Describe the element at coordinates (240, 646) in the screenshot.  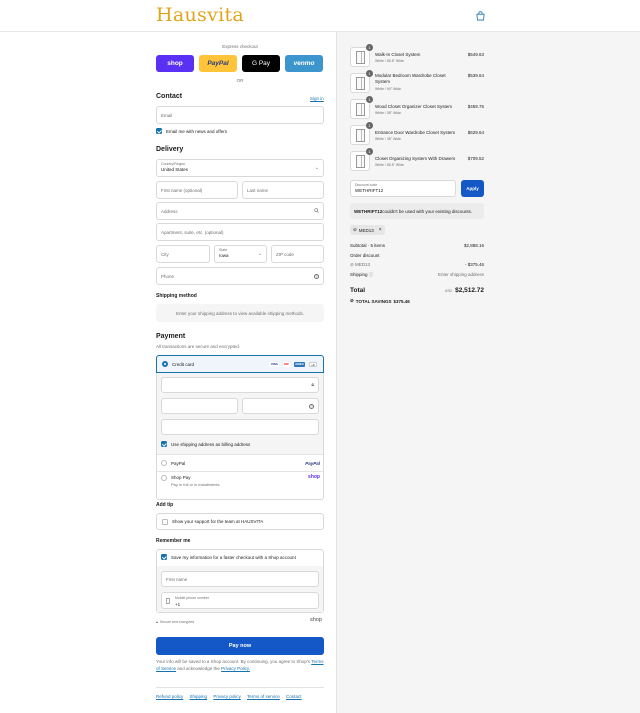
I see `pay-now-button: Pay now` at that location.